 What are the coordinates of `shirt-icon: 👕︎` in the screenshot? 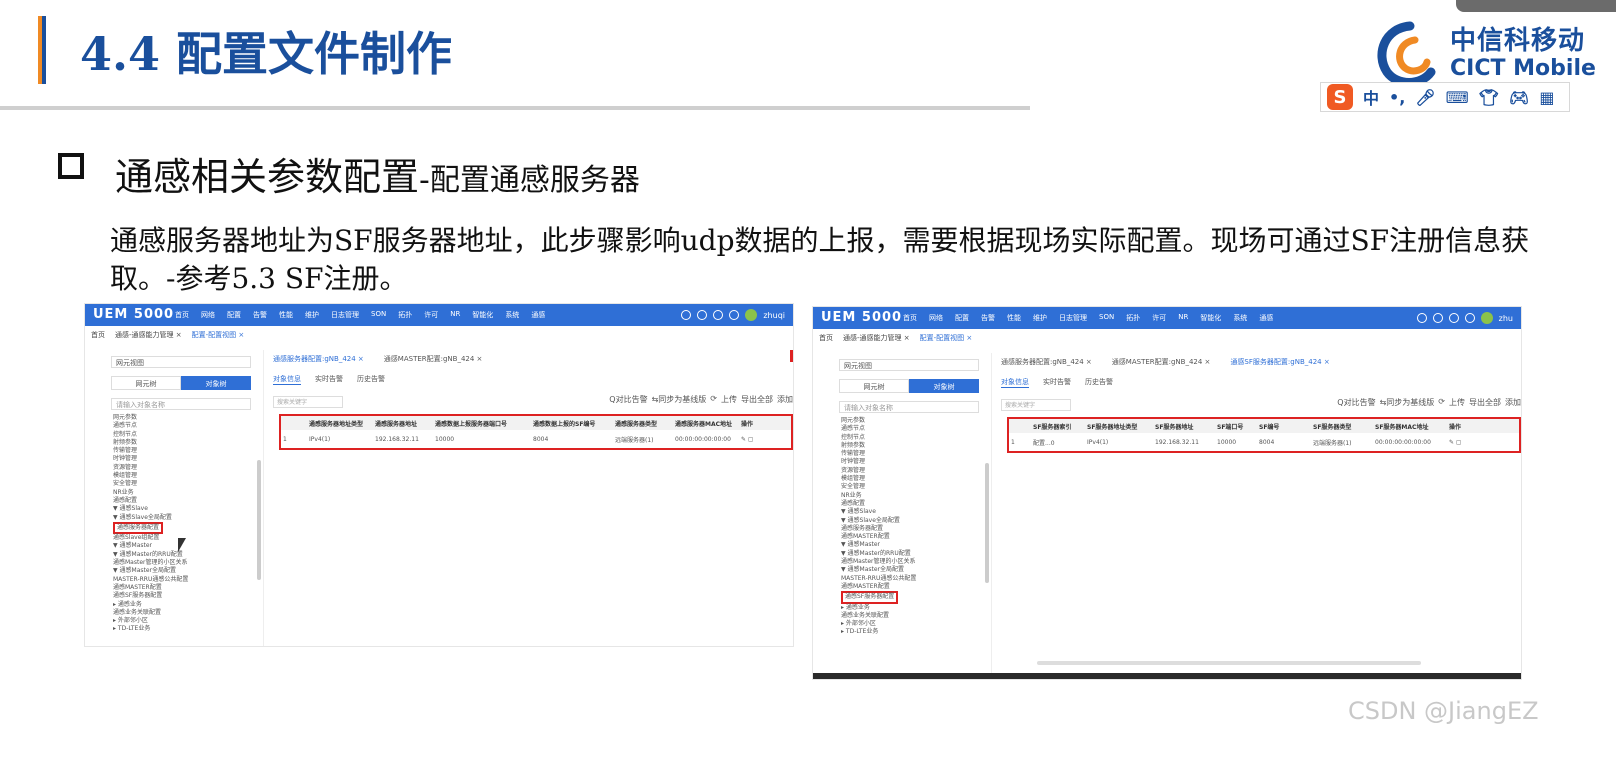 It's located at (1489, 97).